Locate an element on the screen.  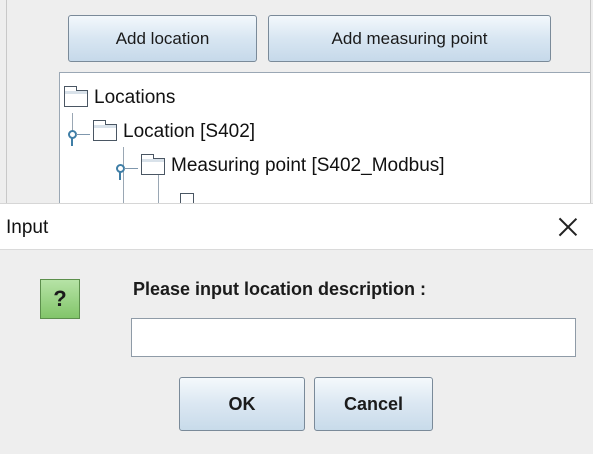
question-icon: ? is located at coordinates (60, 299).